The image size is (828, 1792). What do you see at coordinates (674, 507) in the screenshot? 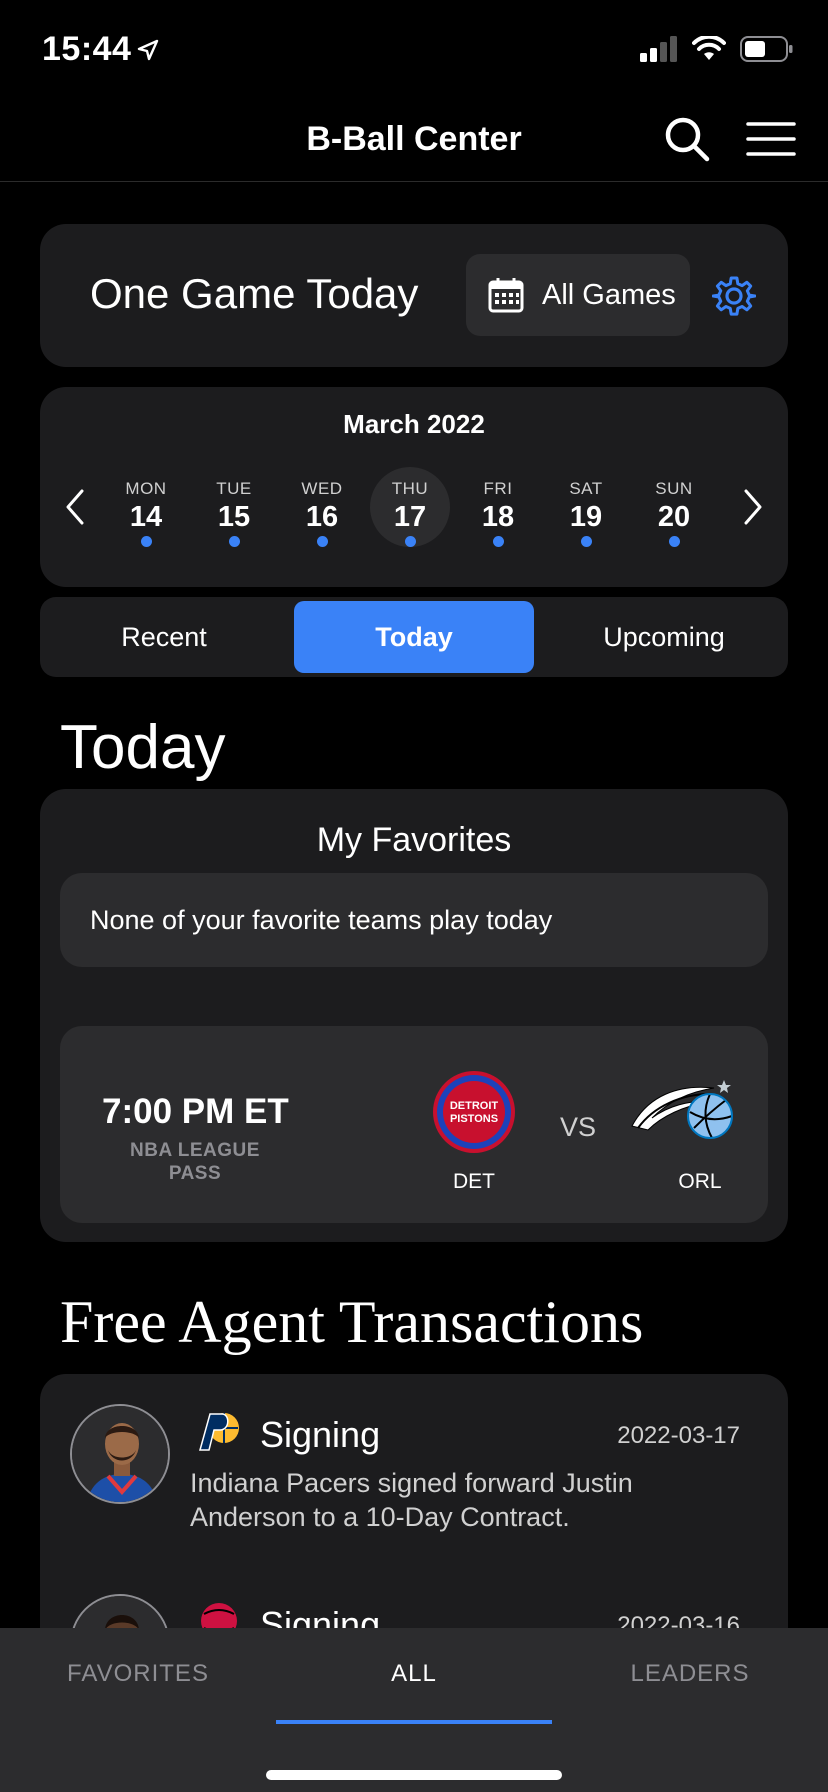
I see `calendar-day-sun: SUN 20` at bounding box center [674, 507].